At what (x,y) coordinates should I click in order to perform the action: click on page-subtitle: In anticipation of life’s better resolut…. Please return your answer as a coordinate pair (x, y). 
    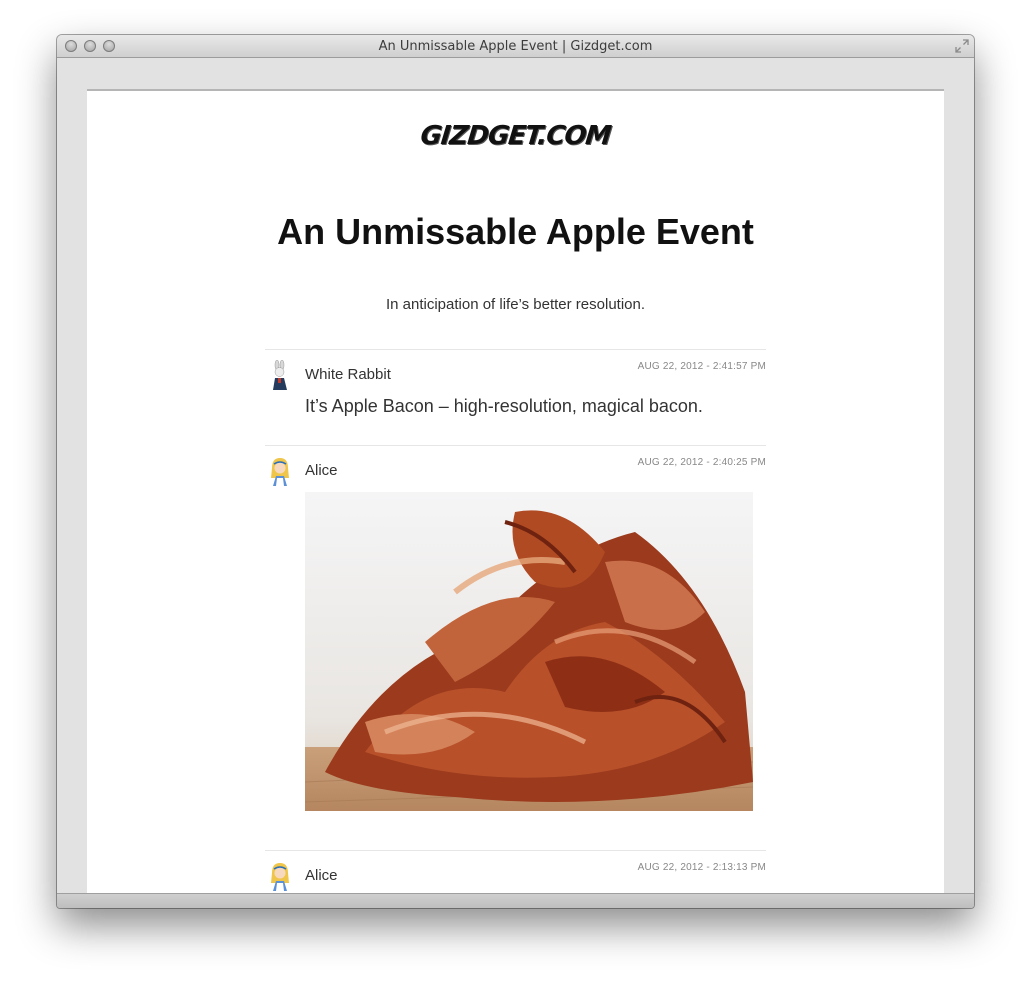
    Looking at the image, I should click on (515, 304).